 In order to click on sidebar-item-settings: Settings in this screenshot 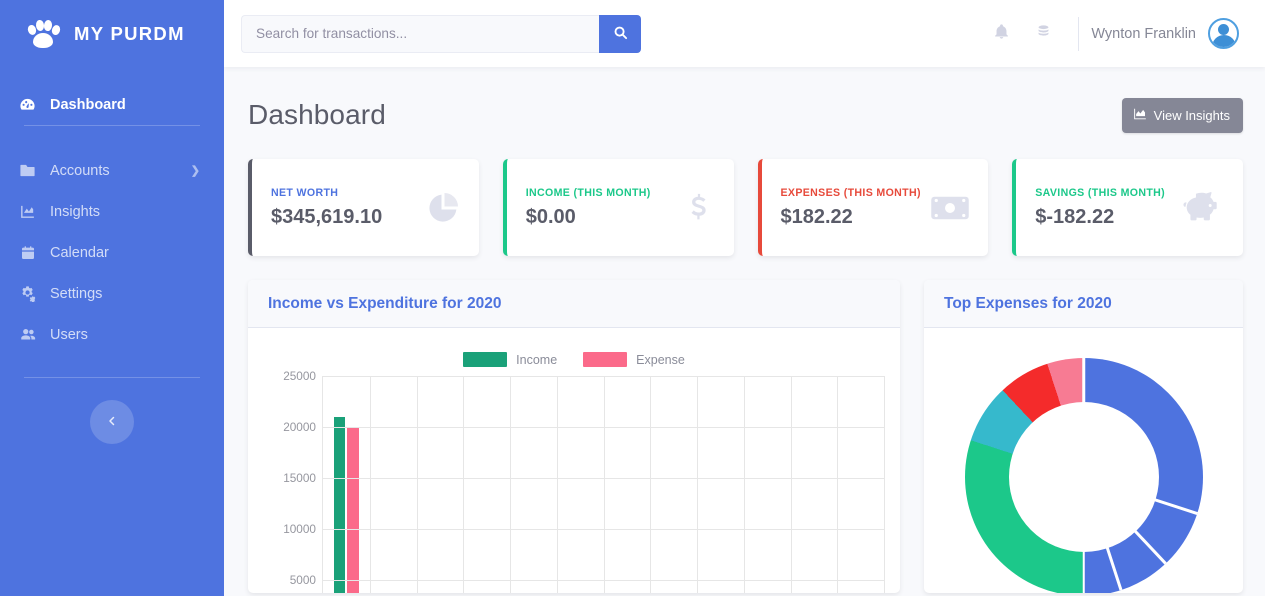, I will do `click(112, 293)`.